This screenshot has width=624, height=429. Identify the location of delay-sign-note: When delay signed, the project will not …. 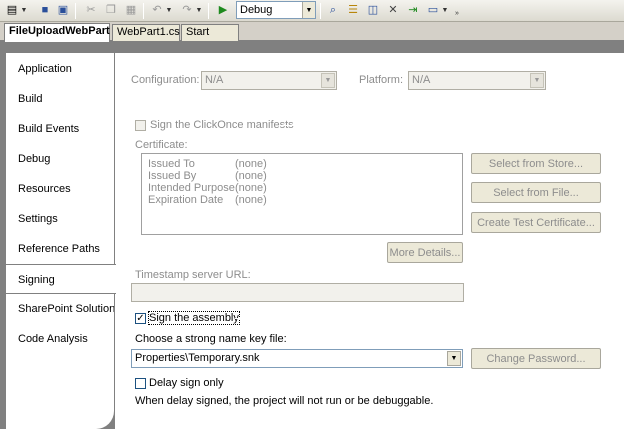
(284, 401).